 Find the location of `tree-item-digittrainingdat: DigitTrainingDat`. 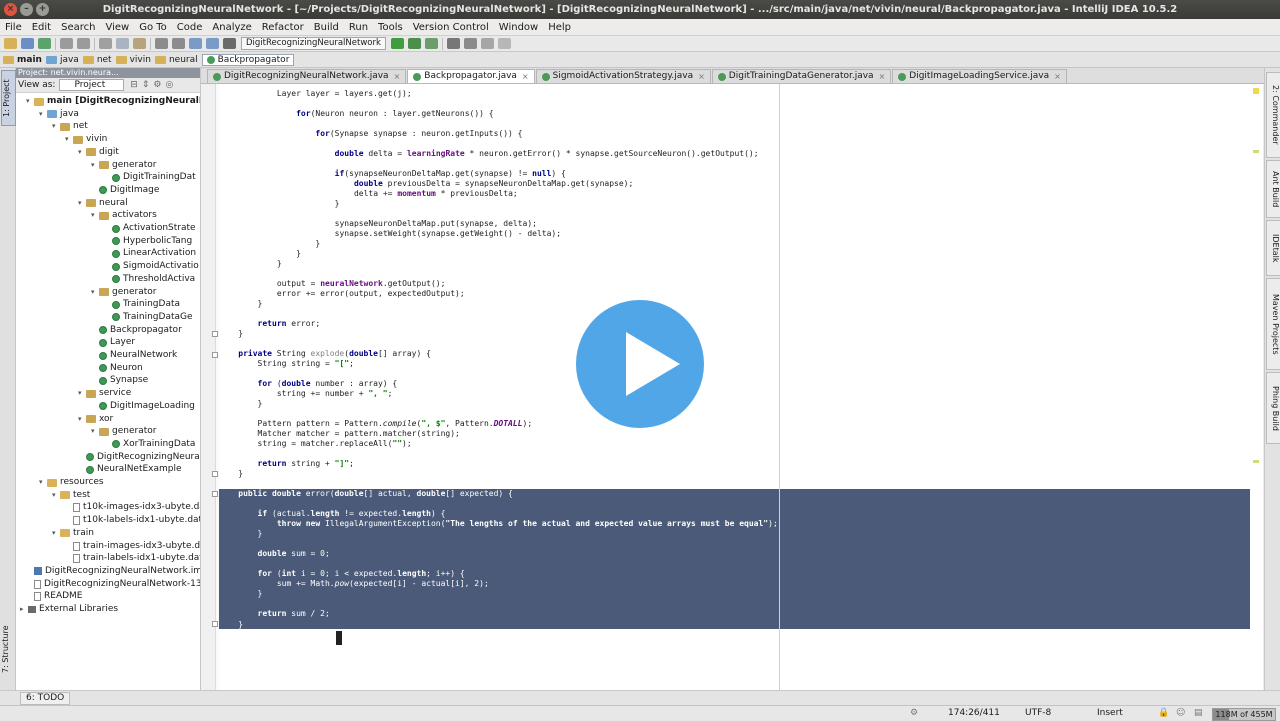

tree-item-digittrainingdat: DigitTrainingDat is located at coordinates (150, 177).